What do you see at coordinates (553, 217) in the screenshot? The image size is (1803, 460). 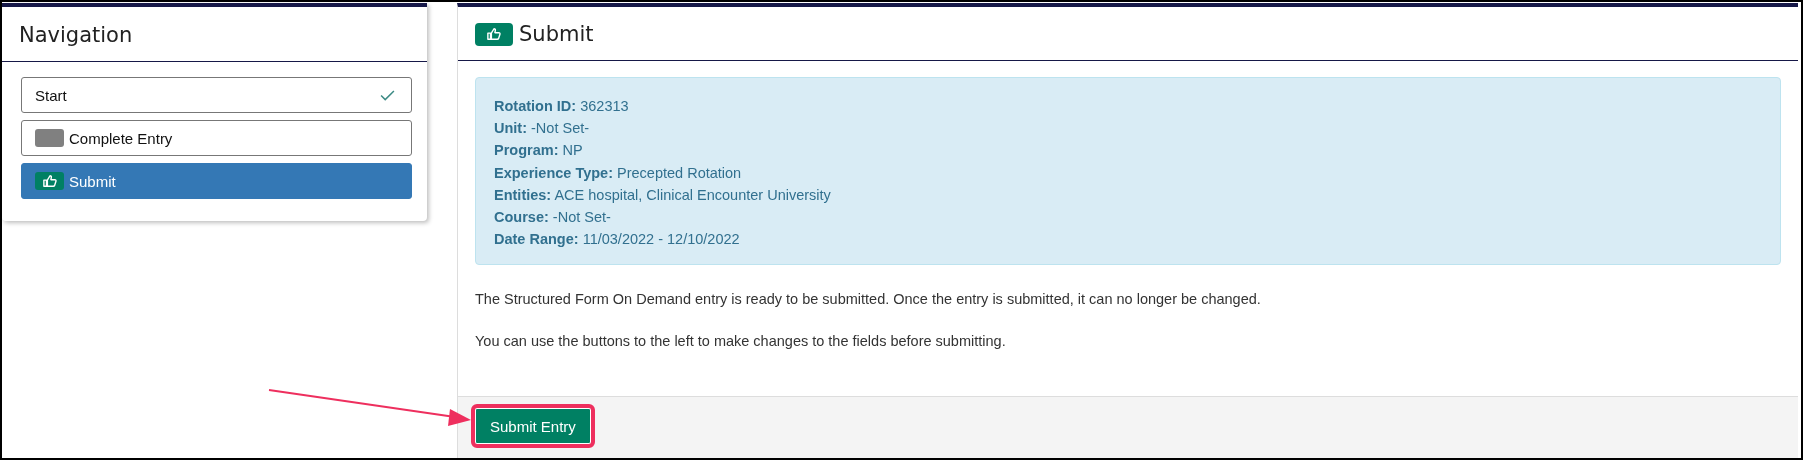 I see `detail-line: Course: -Not Set-` at bounding box center [553, 217].